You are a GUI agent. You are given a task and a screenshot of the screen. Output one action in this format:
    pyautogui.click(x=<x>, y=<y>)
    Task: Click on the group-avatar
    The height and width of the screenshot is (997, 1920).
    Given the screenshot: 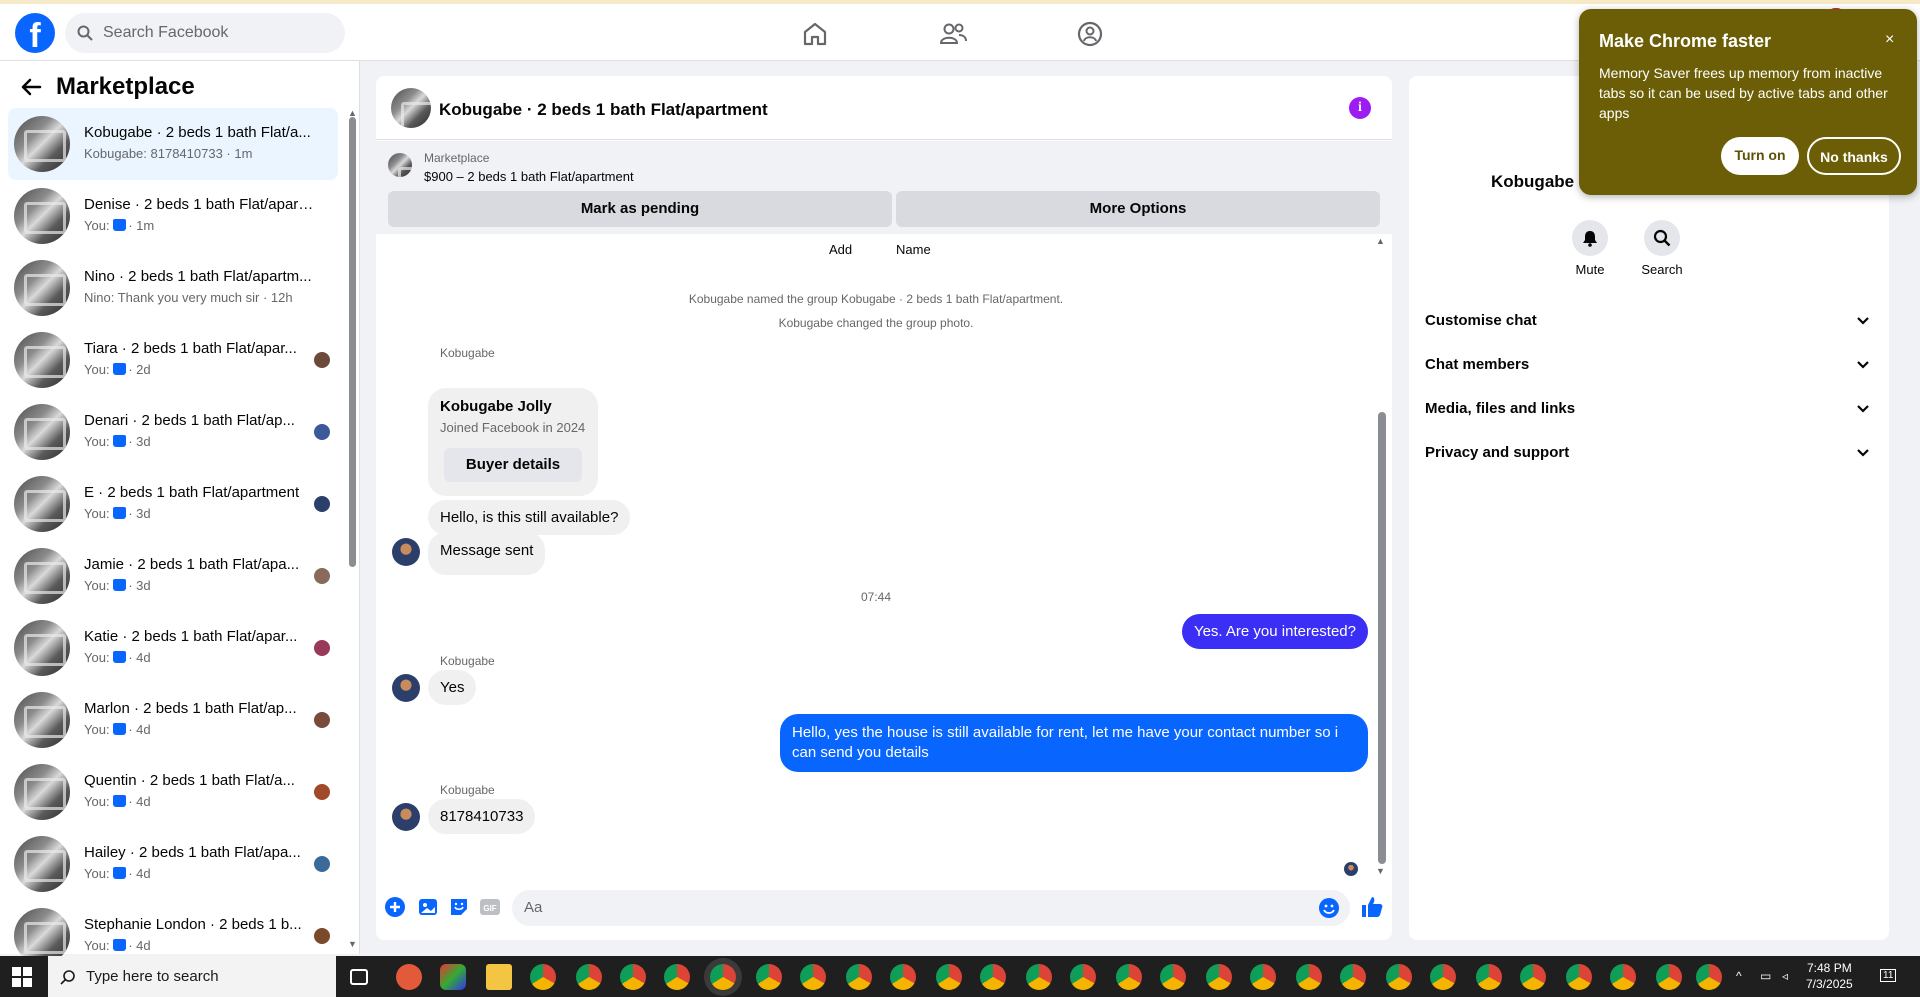 What is the action you would take?
    pyautogui.click(x=411, y=108)
    